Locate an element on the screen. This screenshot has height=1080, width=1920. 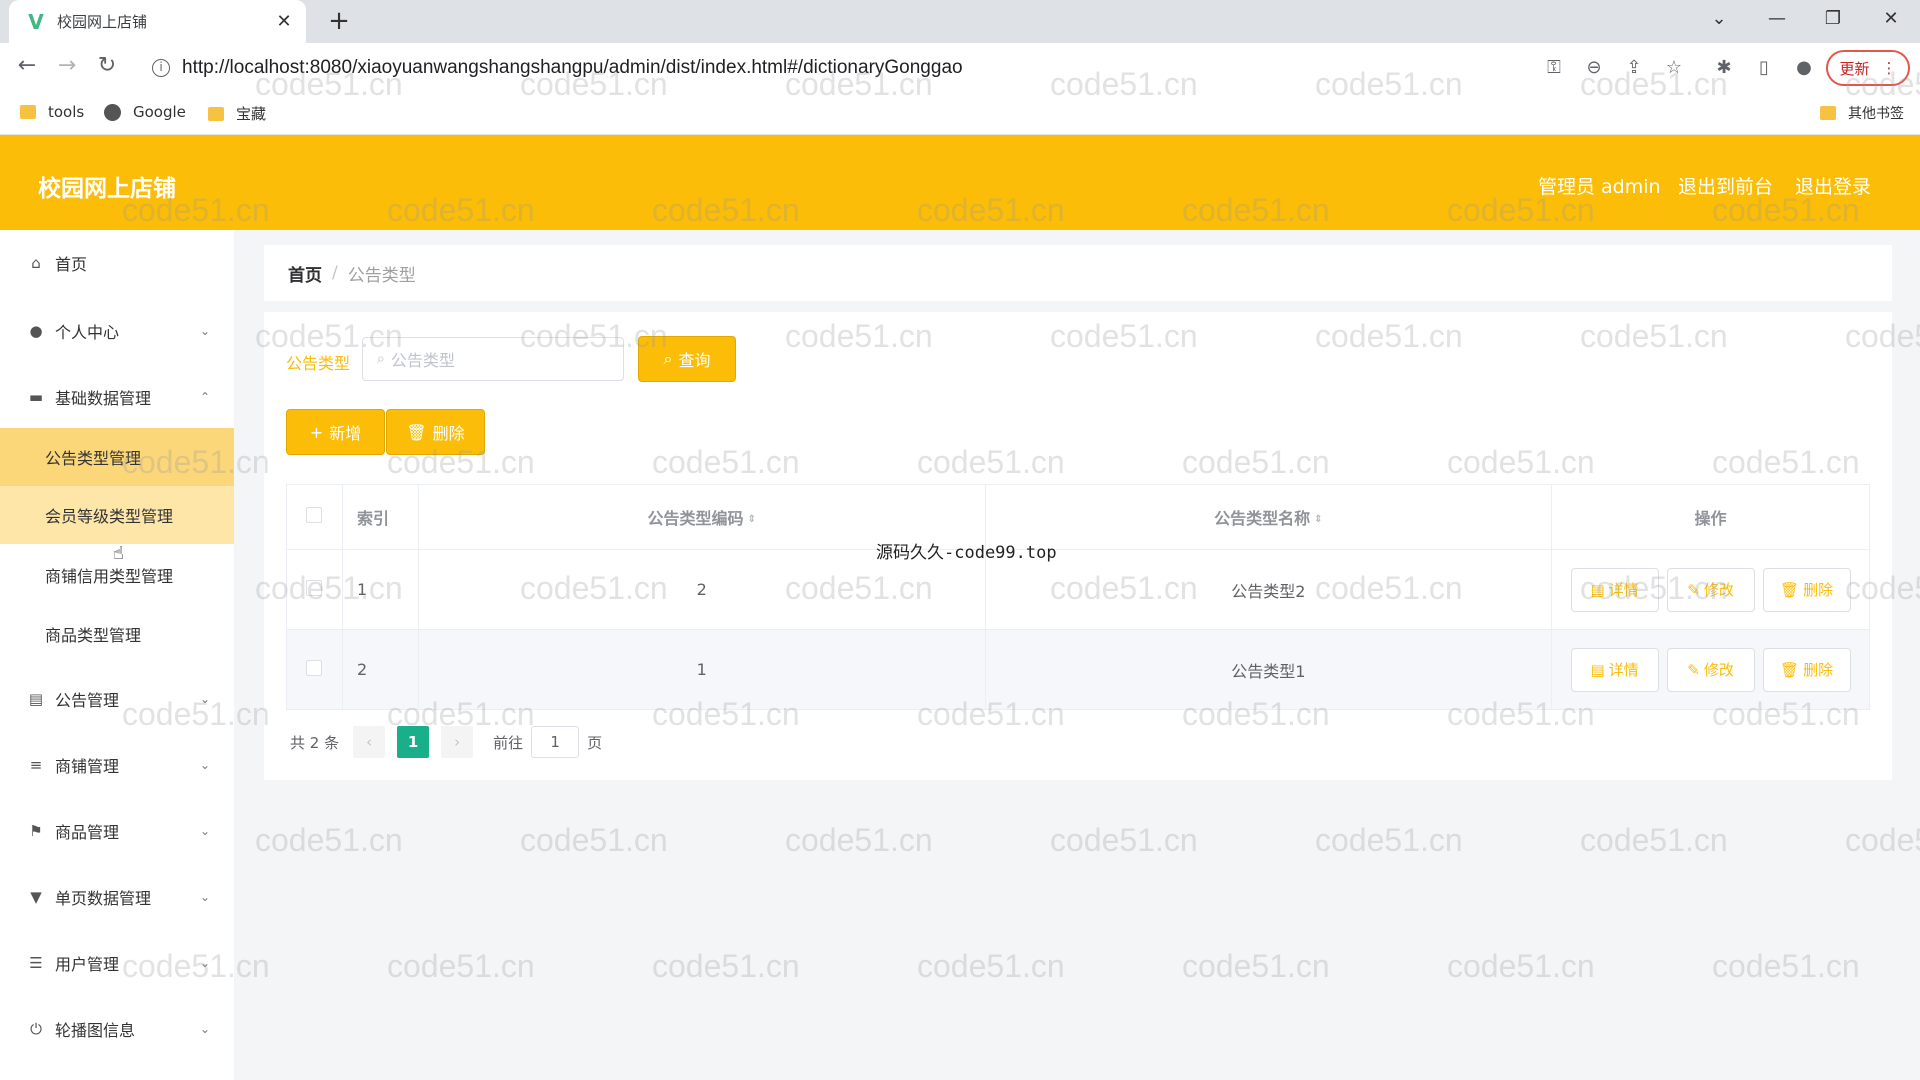
logout-link: 退出登录 is located at coordinates (1833, 185).